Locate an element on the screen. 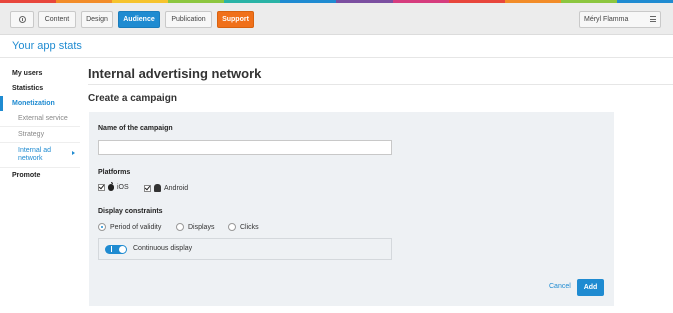 The height and width of the screenshot is (313, 673). sidebar-subitem-label: Internal ad network is located at coordinates (35, 154).